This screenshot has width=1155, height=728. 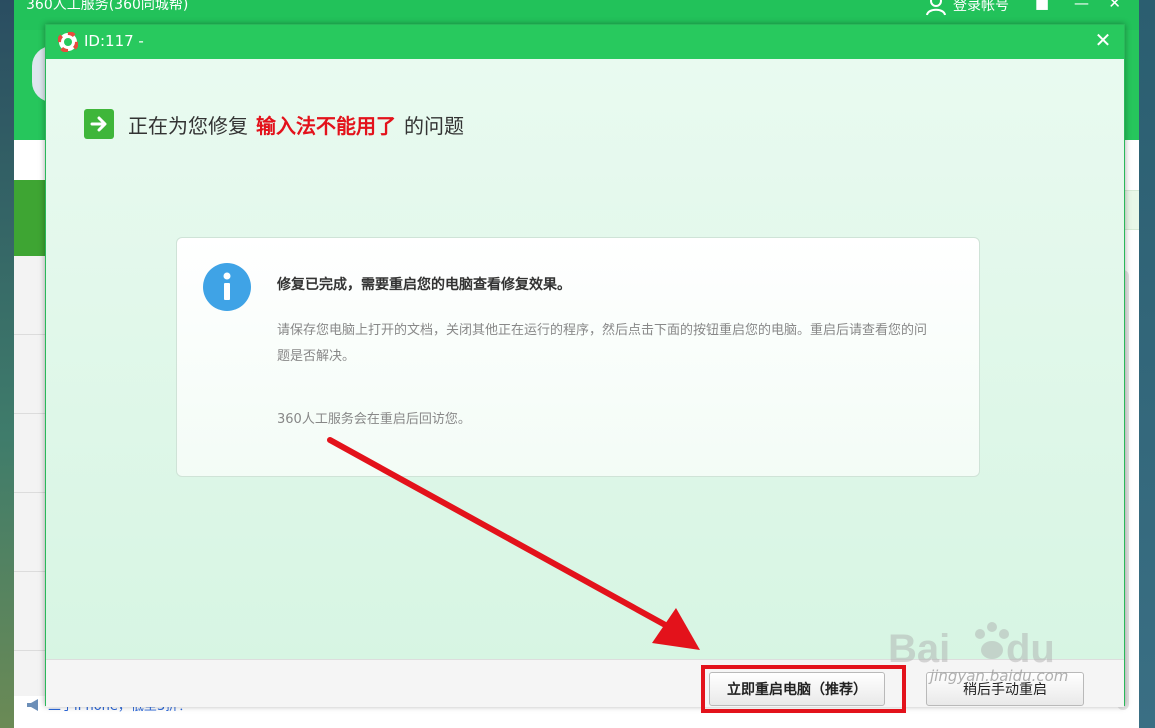 I want to click on dialog-titlebar: ID:117 - ✕, so click(x=585, y=42).